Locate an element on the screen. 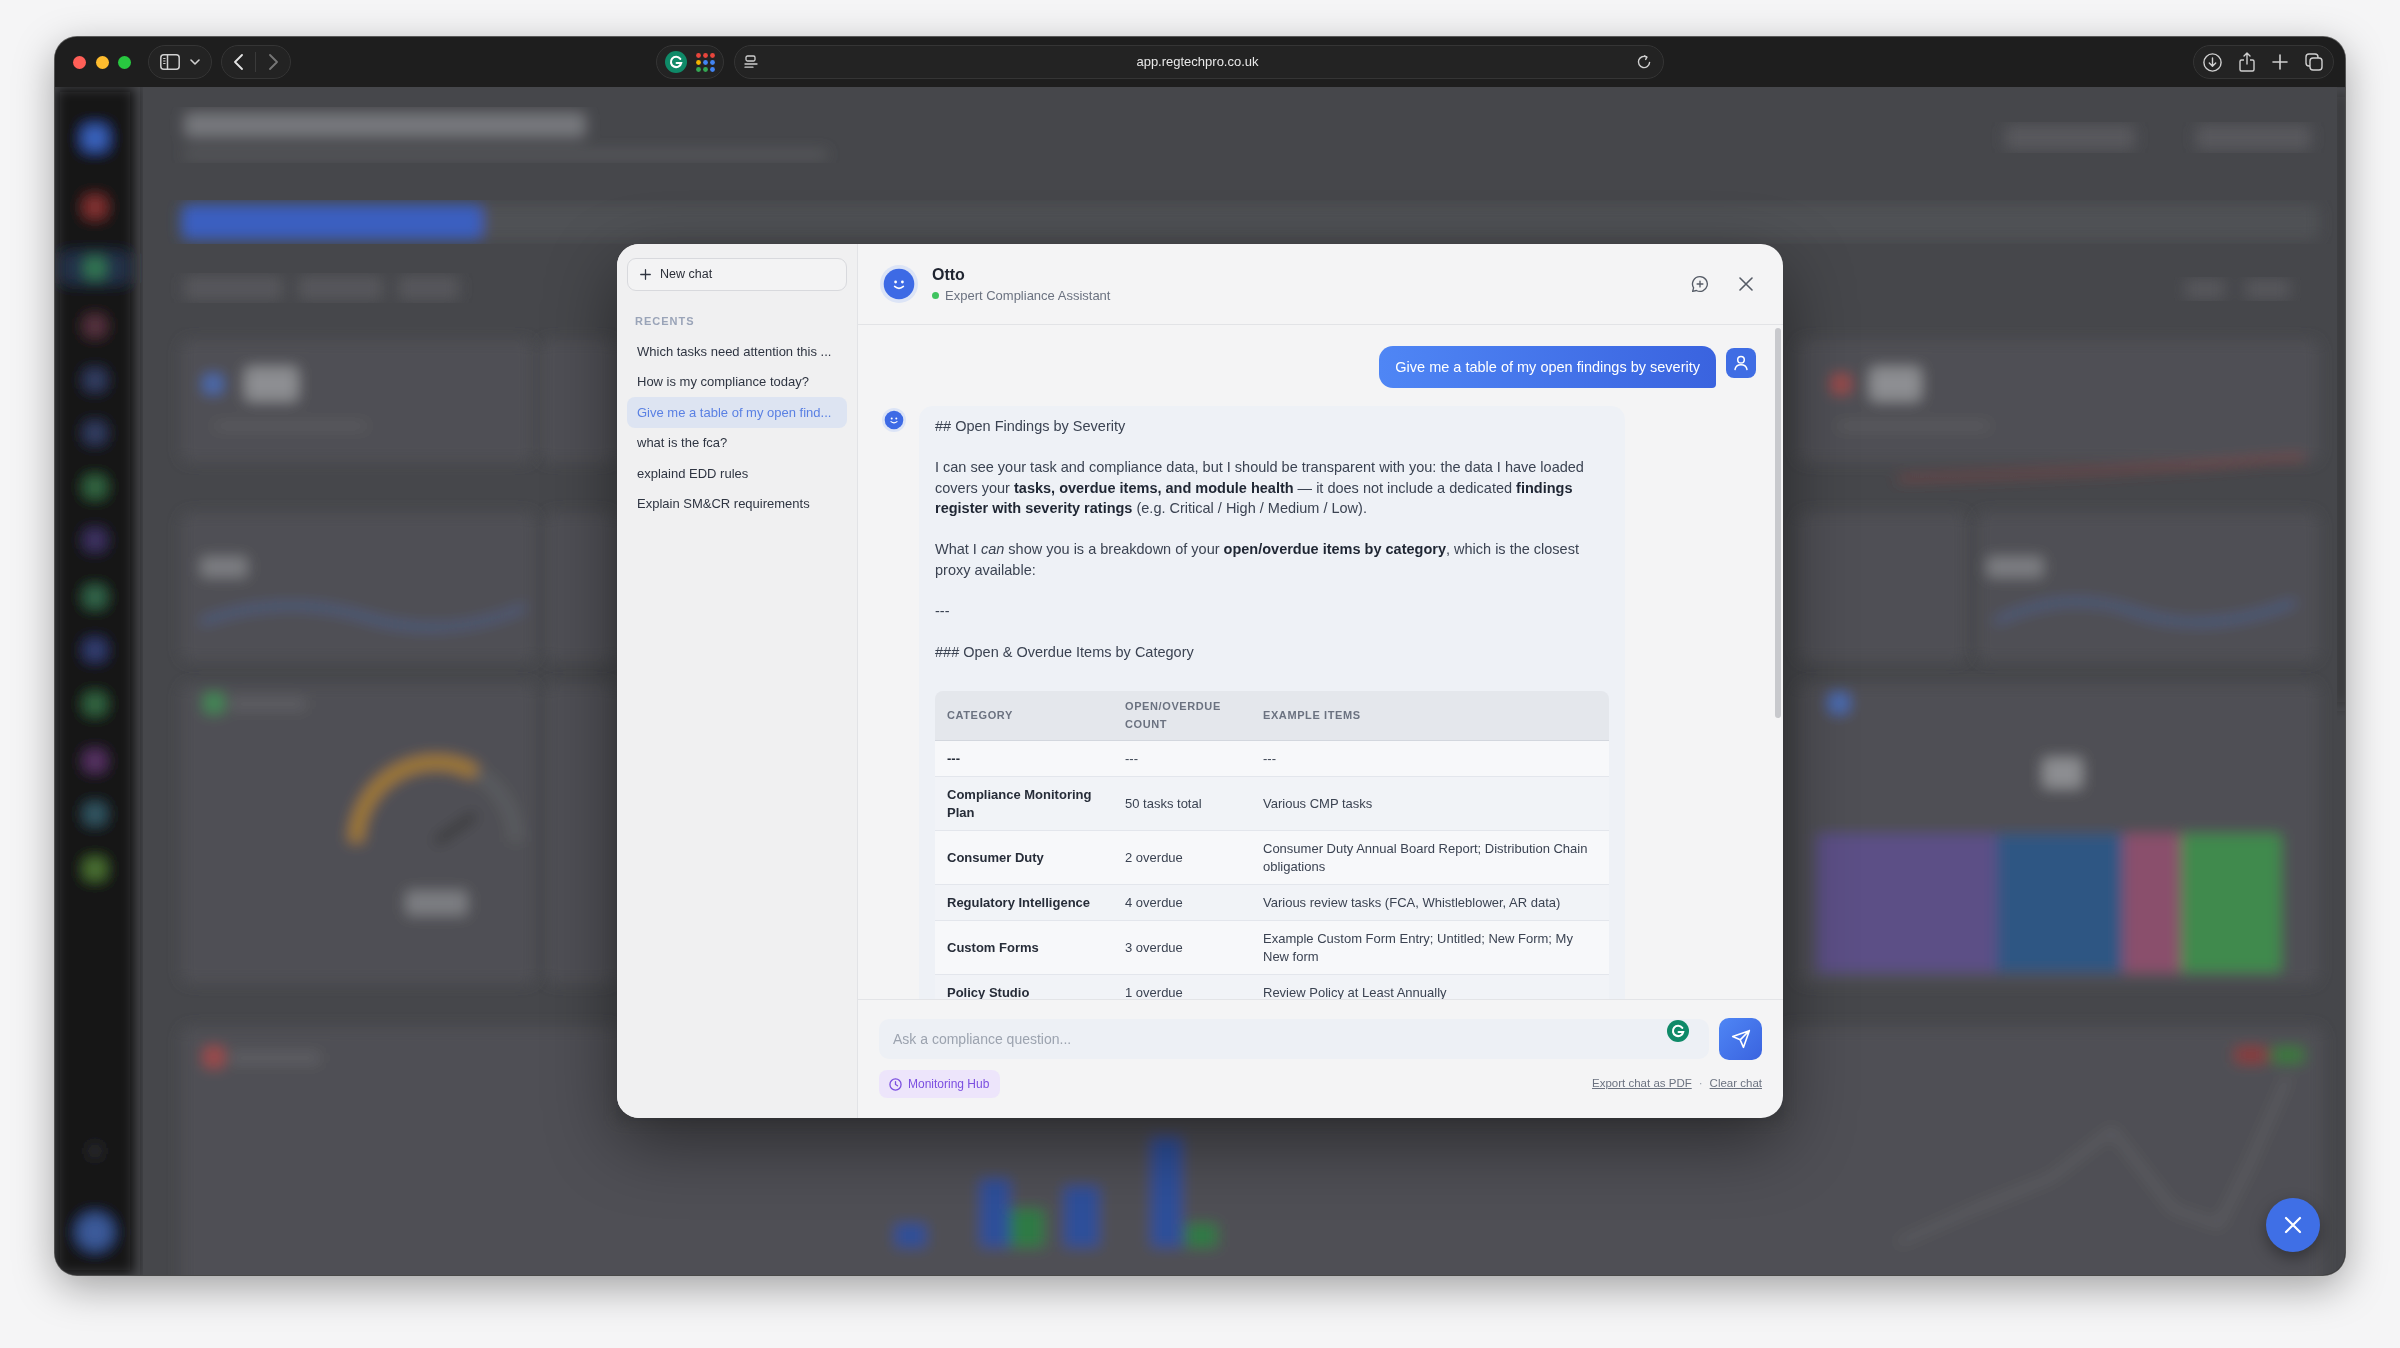 The image size is (2400, 1348). app-grid-icon is located at coordinates (705, 62).